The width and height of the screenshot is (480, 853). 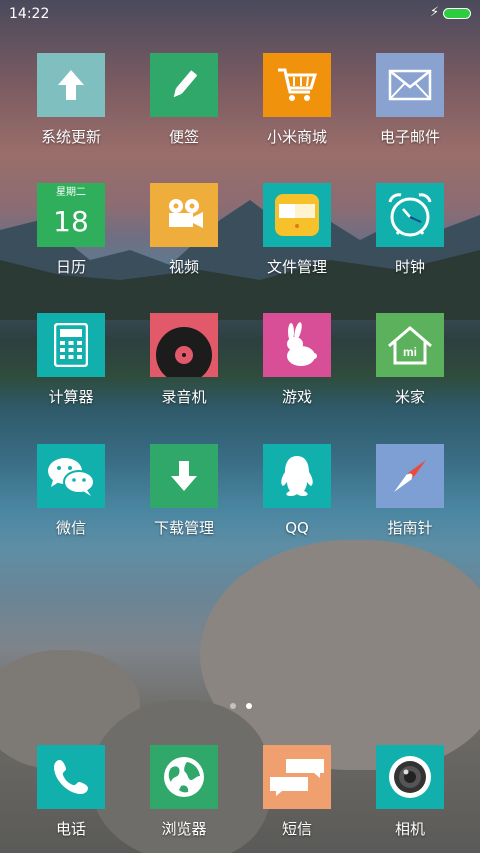 I want to click on page-indicator, so click(x=241, y=706).